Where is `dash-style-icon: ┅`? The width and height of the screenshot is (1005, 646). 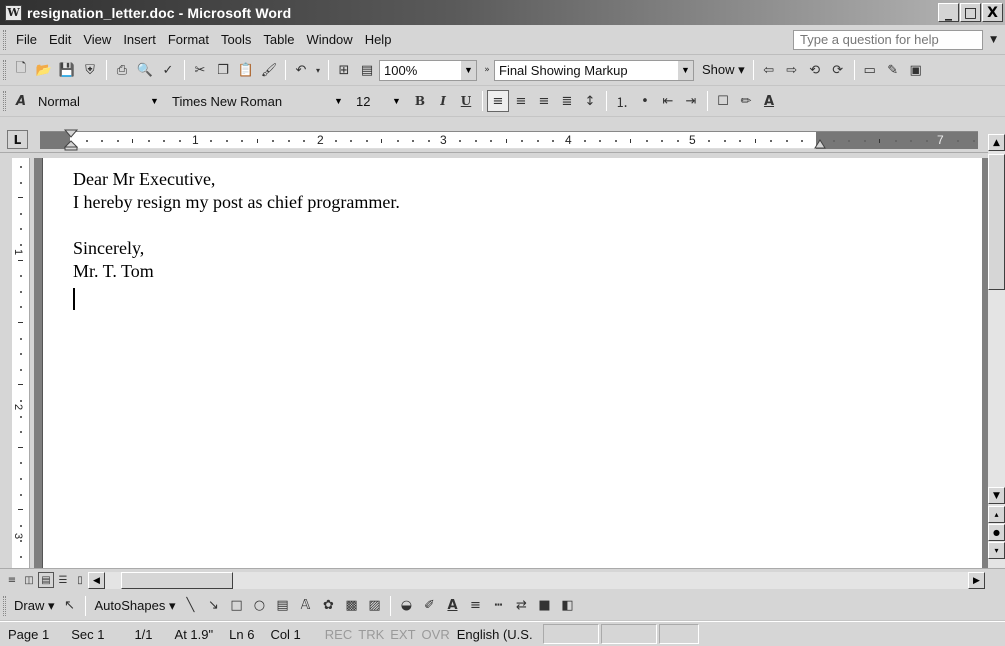 dash-style-icon: ┅ is located at coordinates (498, 606).